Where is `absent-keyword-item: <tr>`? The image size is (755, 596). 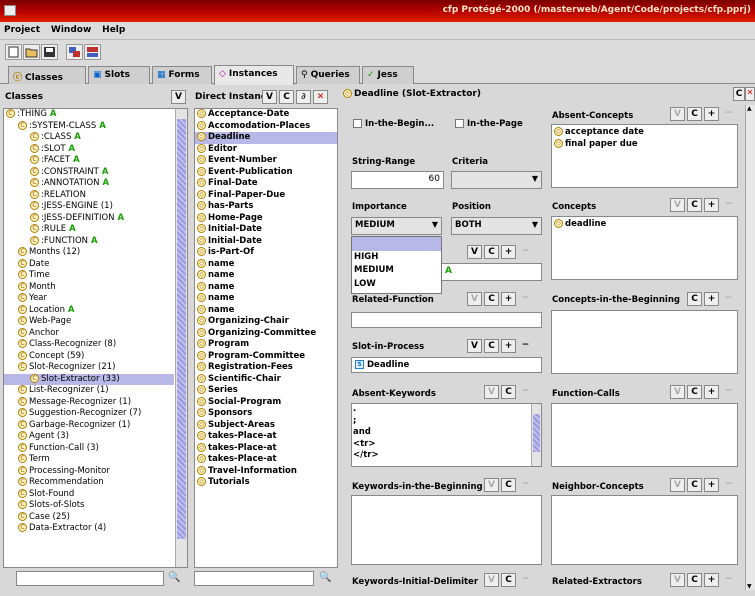 absent-keyword-item: <tr> is located at coordinates (438, 445).